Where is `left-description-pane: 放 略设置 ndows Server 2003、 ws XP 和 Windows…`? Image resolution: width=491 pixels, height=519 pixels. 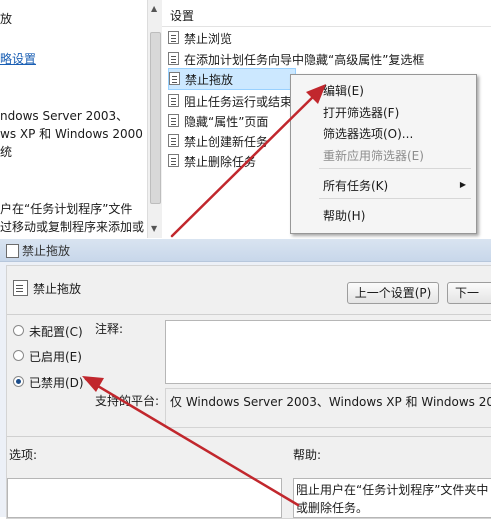 left-description-pane: 放 略设置 ndows Server 2003、 ws XP 和 Windows… is located at coordinates (73, 119).